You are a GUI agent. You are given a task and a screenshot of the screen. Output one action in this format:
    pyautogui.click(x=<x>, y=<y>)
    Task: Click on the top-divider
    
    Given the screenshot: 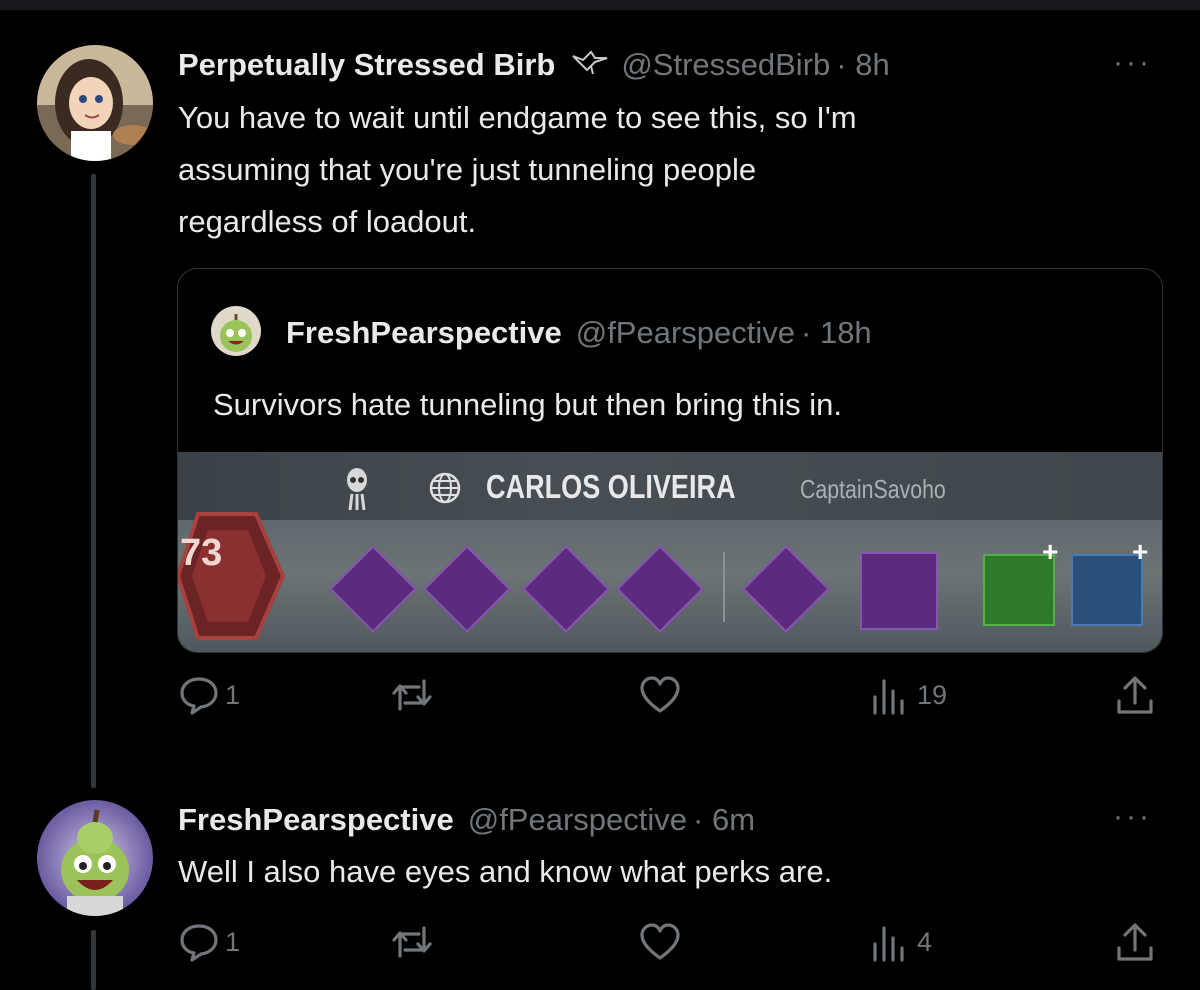 What is the action you would take?
    pyautogui.click(x=600, y=5)
    